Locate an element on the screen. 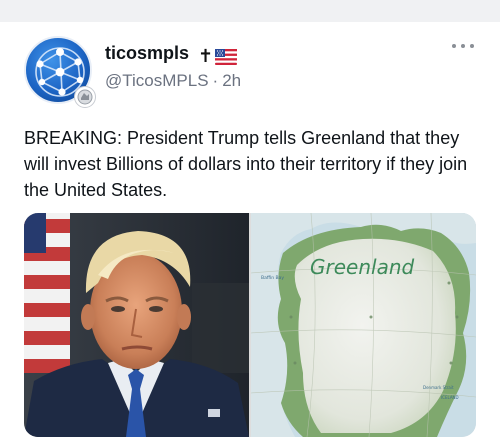 This screenshot has width=500, height=448. cross-icon: ✝ is located at coordinates (206, 56).